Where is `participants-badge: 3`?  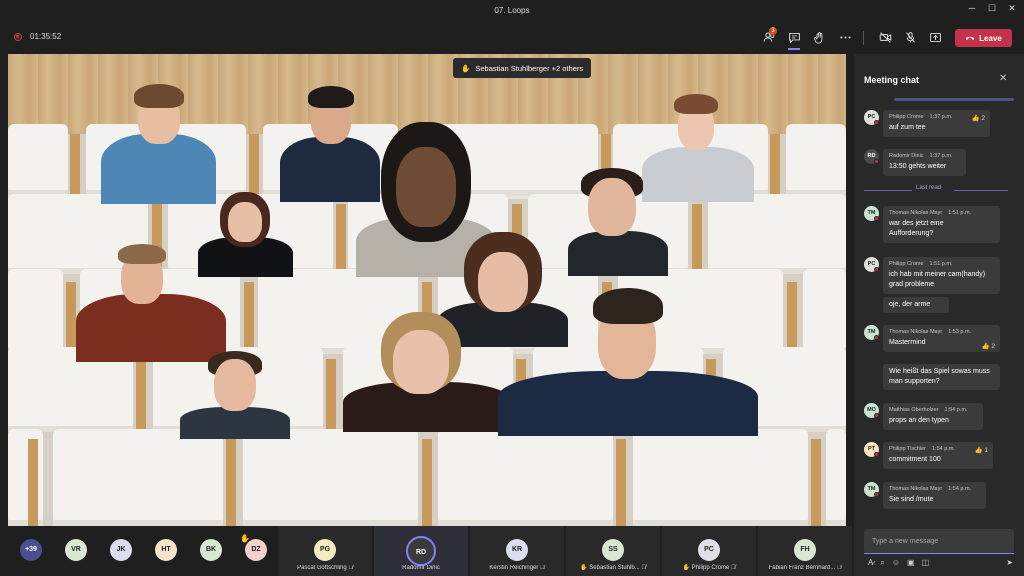
participants-badge: 3 is located at coordinates (773, 31).